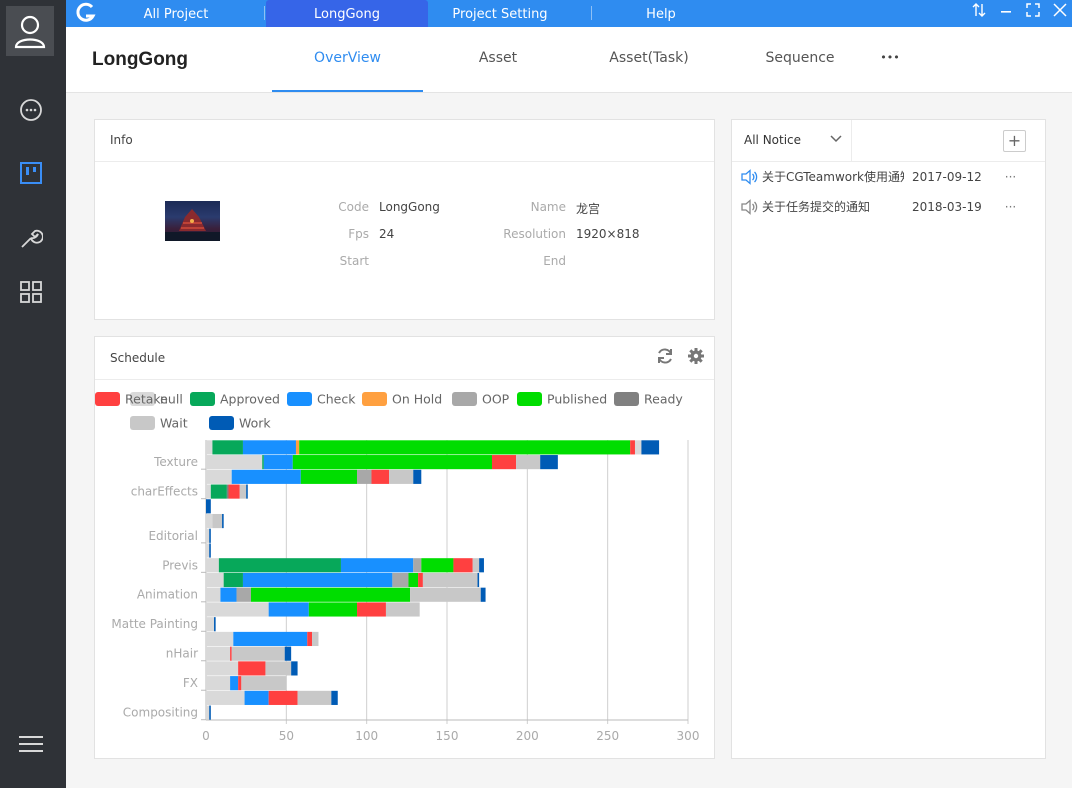  I want to click on notice-filter-label: All Notice, so click(773, 140).